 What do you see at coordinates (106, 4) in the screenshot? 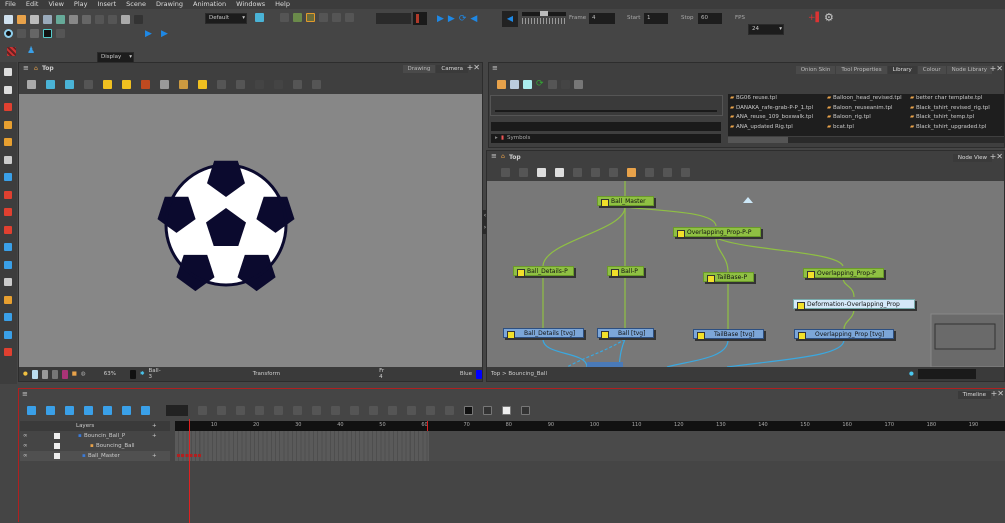
I see `menu-insert: Insert` at bounding box center [106, 4].